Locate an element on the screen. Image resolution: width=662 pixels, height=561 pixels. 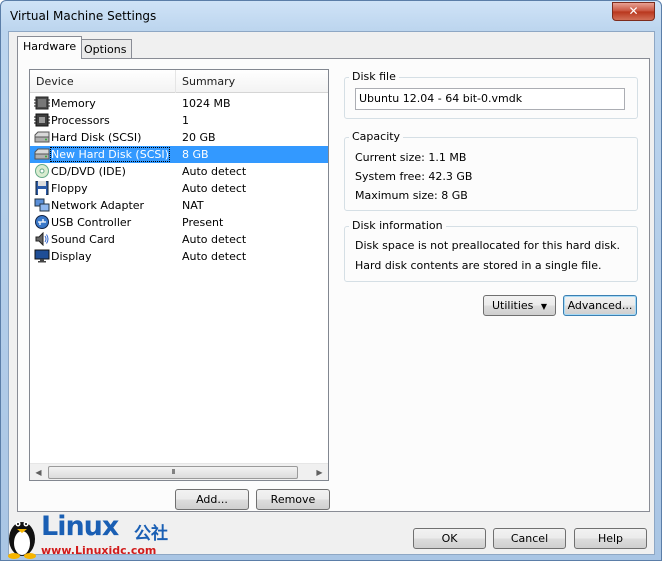
device-name: New Hard Disk (SCSI) is located at coordinates (110, 154).